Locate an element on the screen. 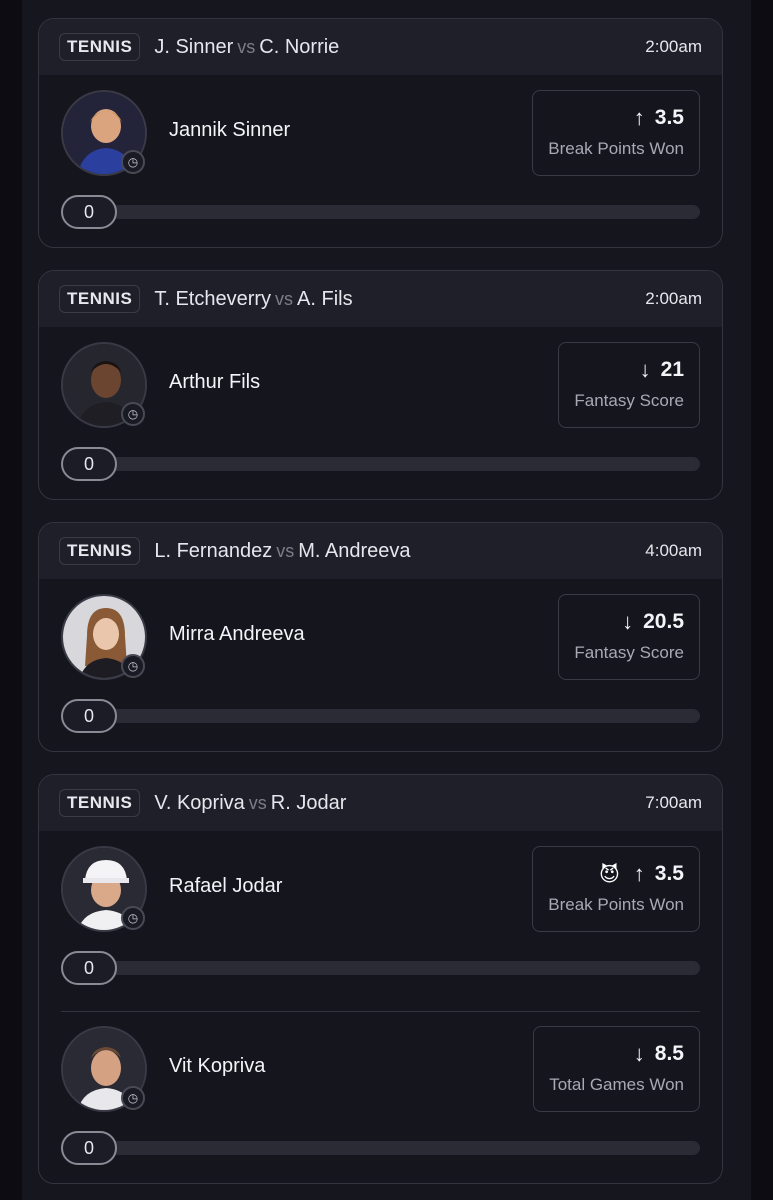  matchup-player-1: V. Kopriva is located at coordinates (199, 802).